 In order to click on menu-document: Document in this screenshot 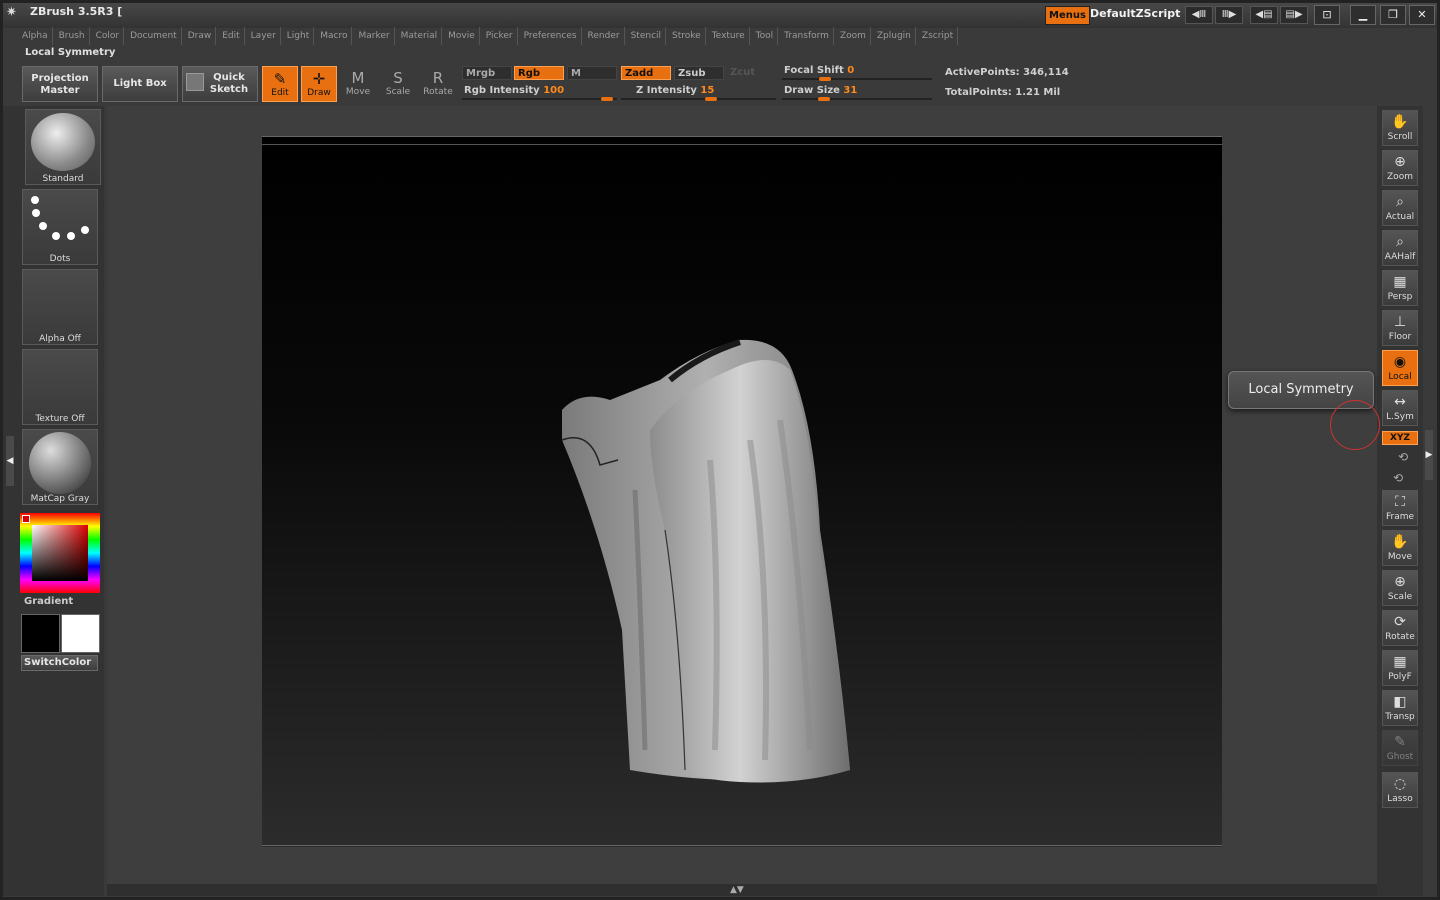, I will do `click(154, 36)`.